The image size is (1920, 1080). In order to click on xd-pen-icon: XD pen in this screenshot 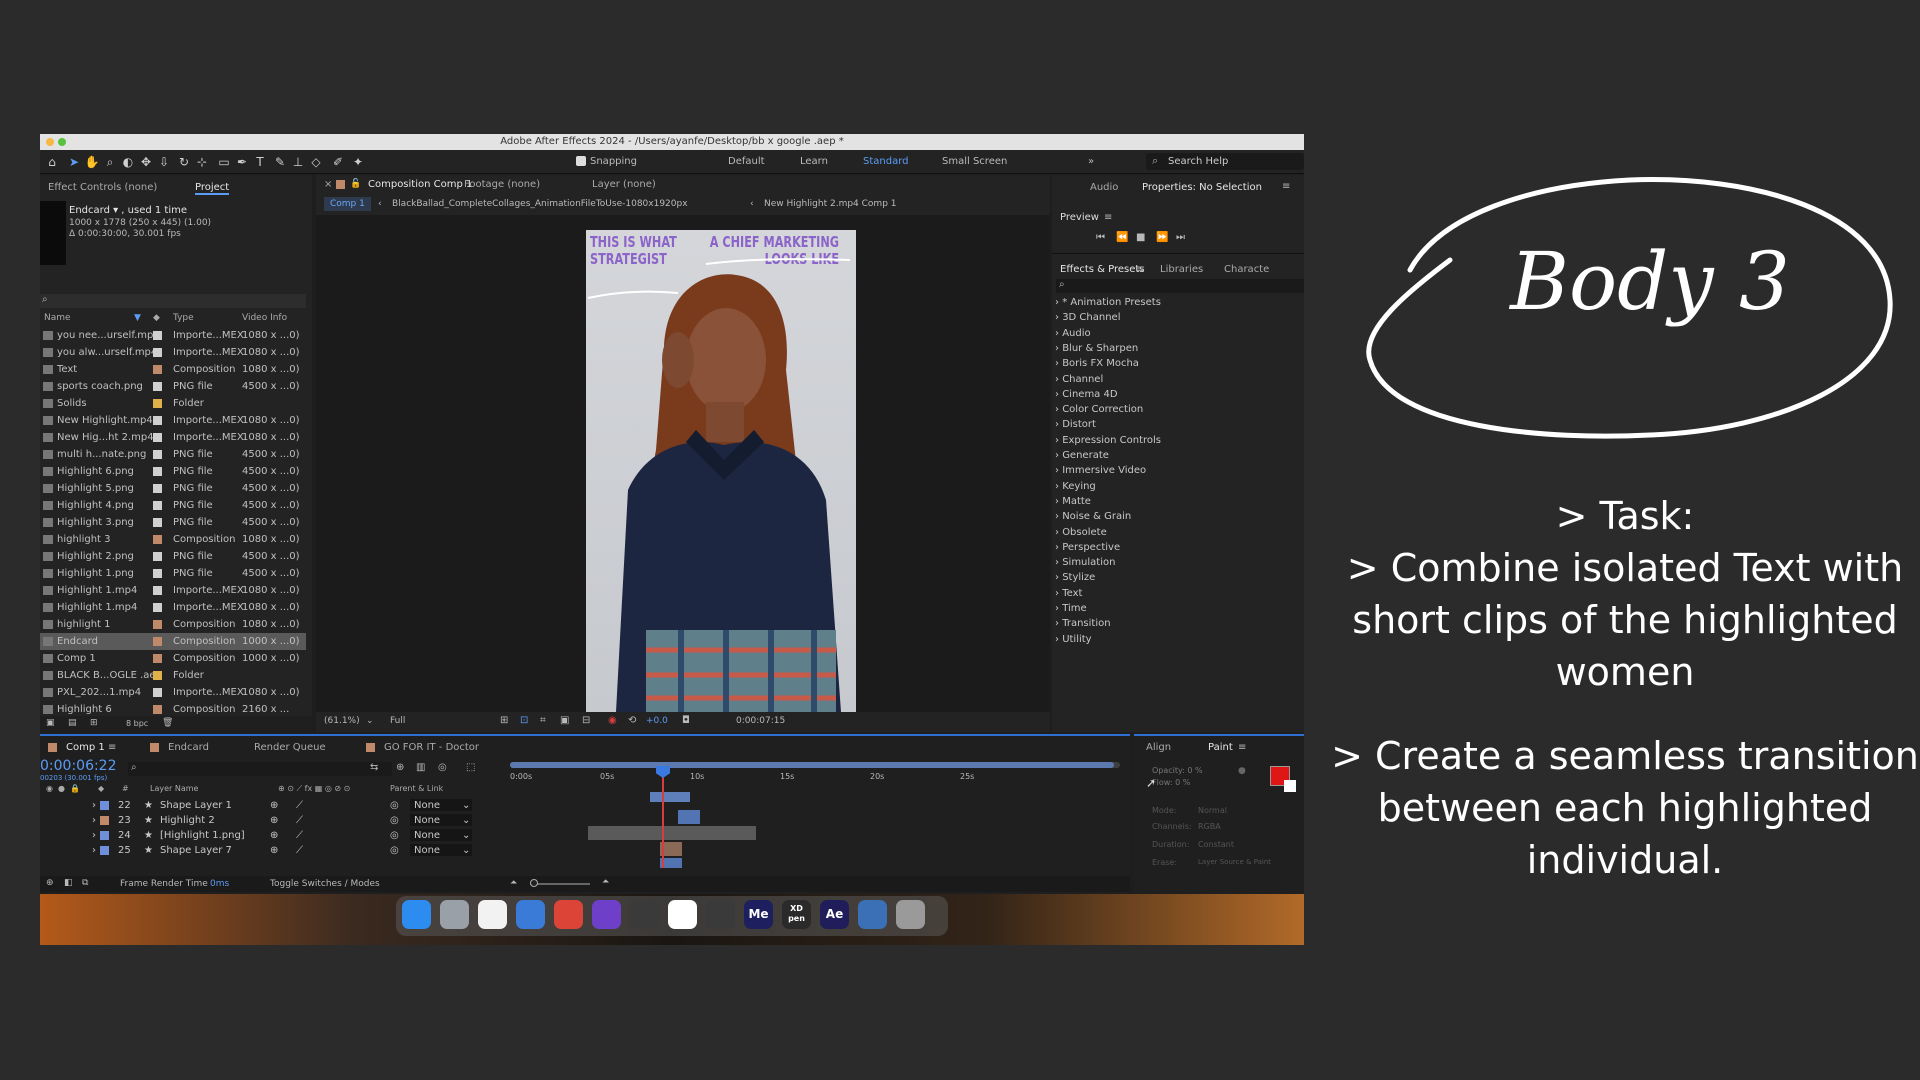, I will do `click(796, 914)`.